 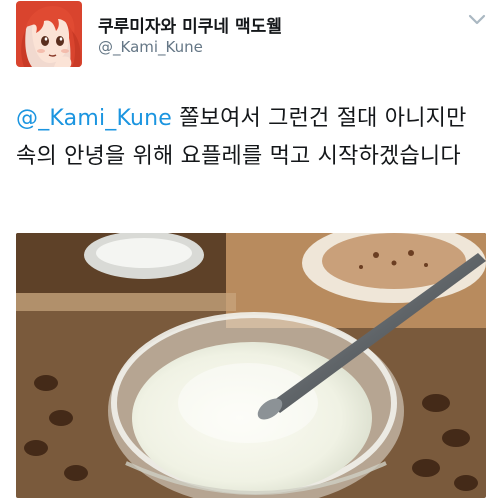 I want to click on user-handle: @_Kami_Kune, so click(x=150, y=47).